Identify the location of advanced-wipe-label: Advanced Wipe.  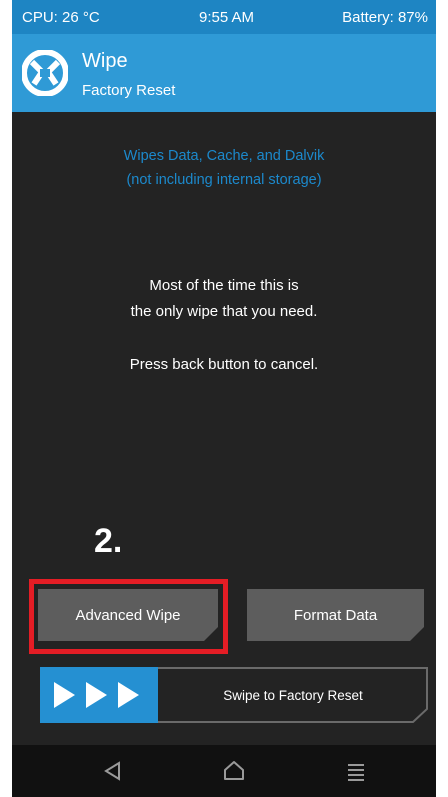
(128, 615).